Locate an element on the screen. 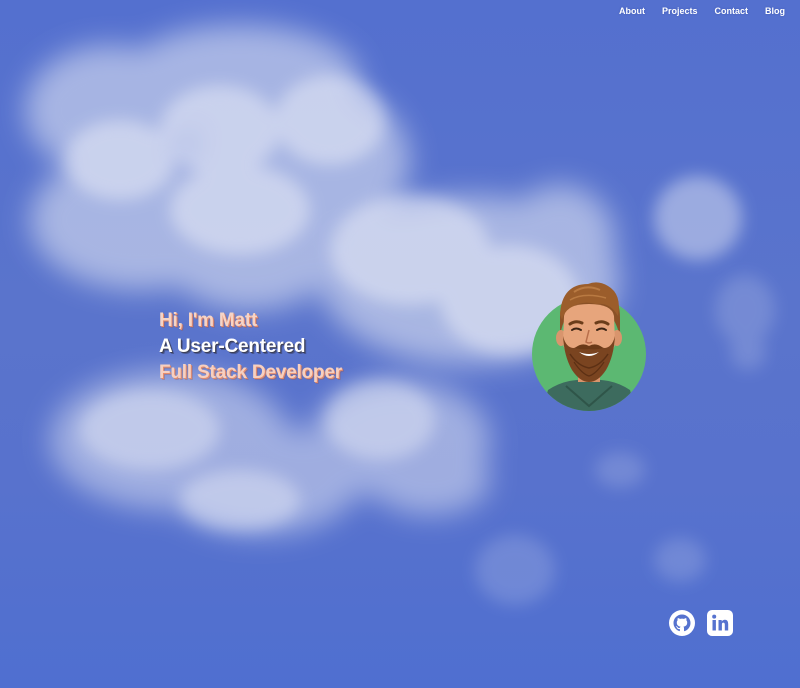 The image size is (800, 688). social-links is located at coordinates (701, 623).